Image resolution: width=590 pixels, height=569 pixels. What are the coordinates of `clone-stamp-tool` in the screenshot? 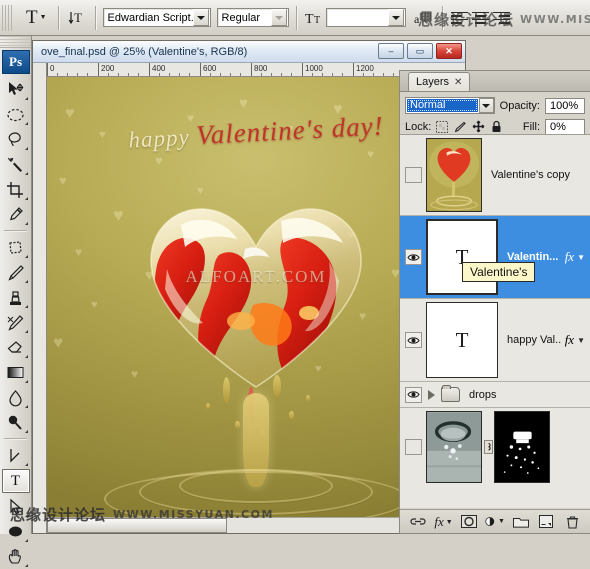 It's located at (15, 297).